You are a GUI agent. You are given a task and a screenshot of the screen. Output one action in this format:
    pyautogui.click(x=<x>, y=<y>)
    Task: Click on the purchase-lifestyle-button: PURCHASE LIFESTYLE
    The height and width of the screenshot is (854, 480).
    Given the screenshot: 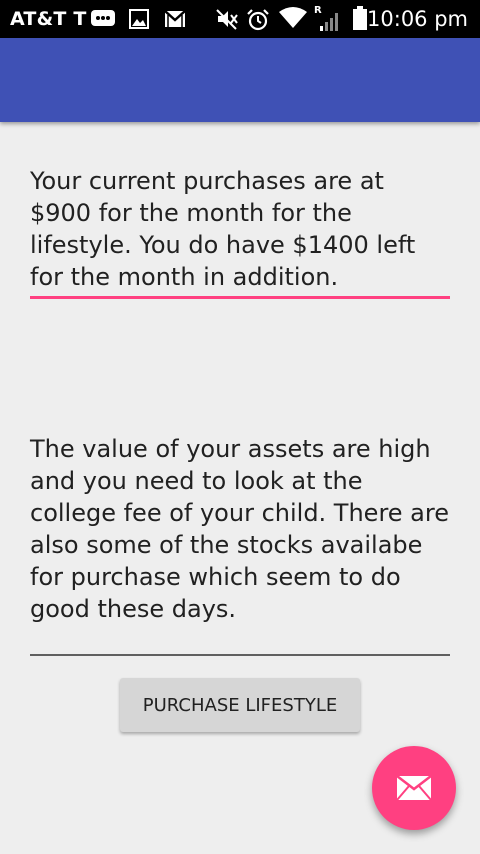 What is the action you would take?
    pyautogui.click(x=240, y=705)
    